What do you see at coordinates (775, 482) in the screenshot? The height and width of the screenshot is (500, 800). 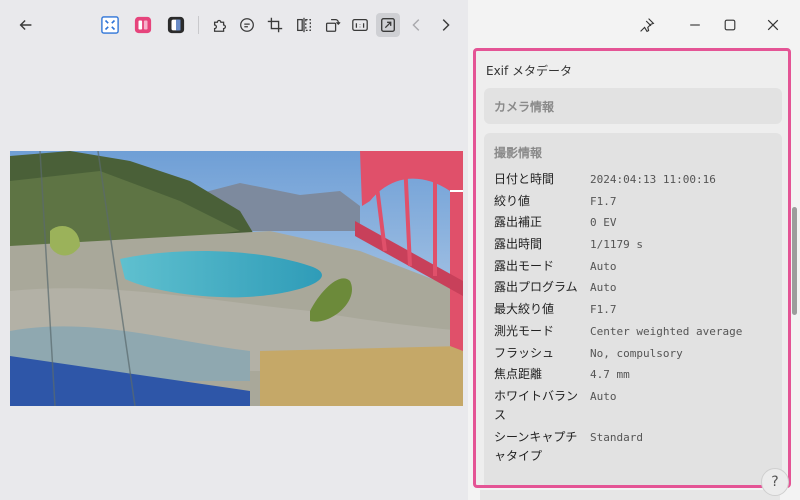 I see `help-button: ?` at bounding box center [775, 482].